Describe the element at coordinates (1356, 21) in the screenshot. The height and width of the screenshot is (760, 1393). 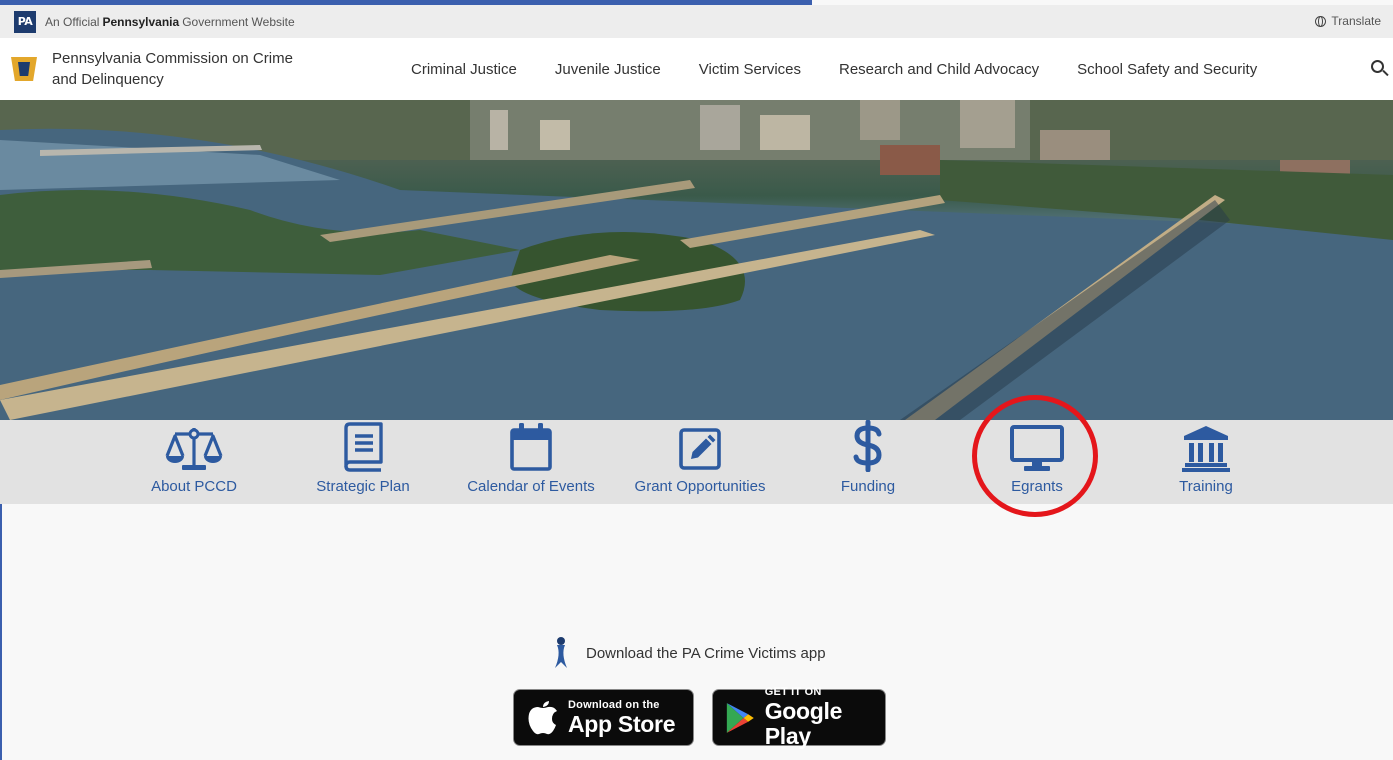
I see `translate-label: Translate` at that location.